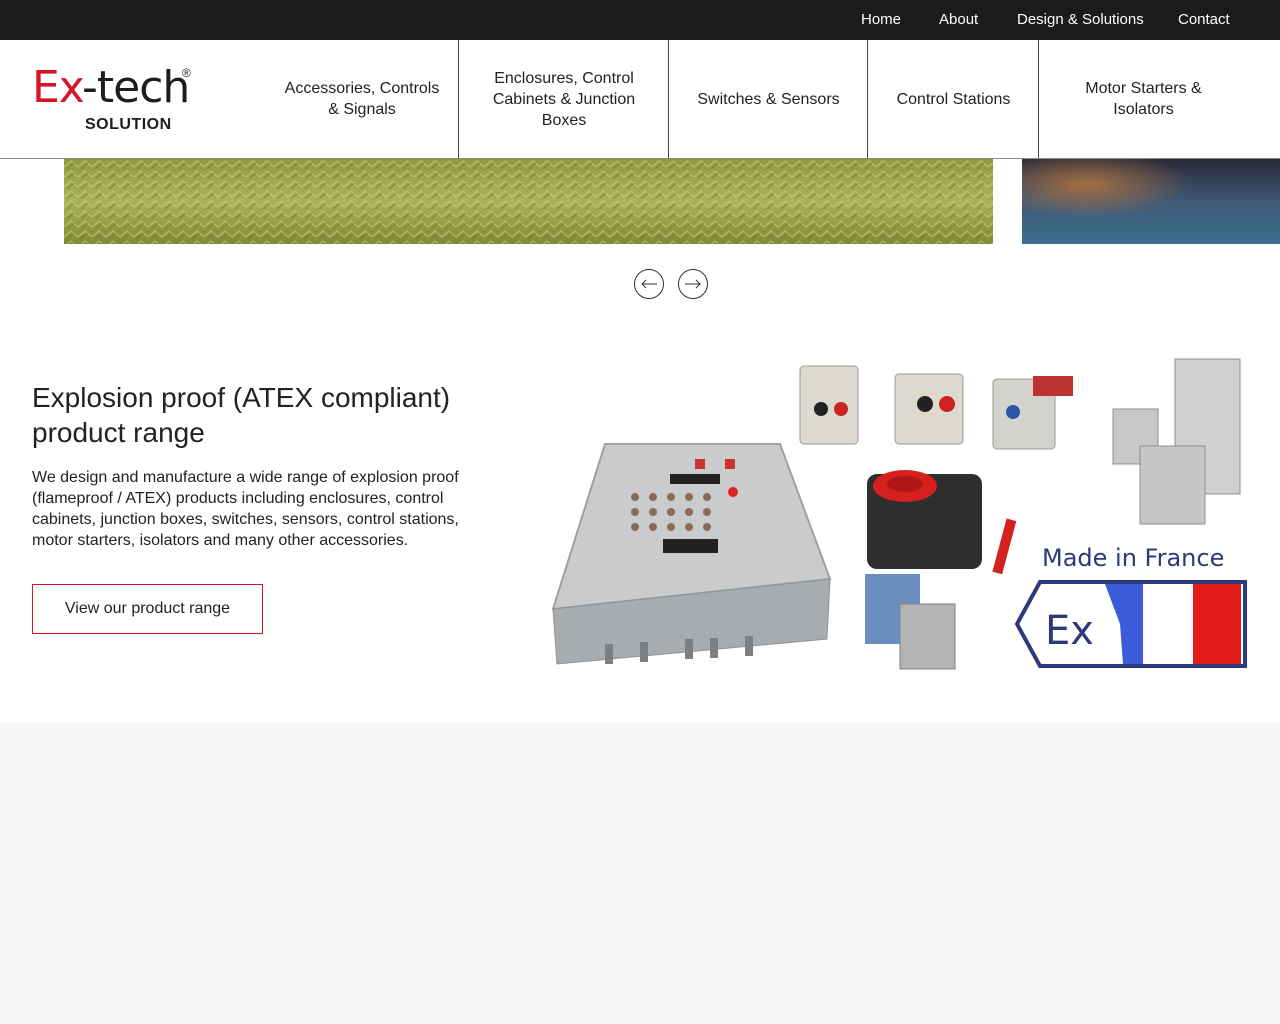  I want to click on limit-switch-illustration, so click(910, 622).